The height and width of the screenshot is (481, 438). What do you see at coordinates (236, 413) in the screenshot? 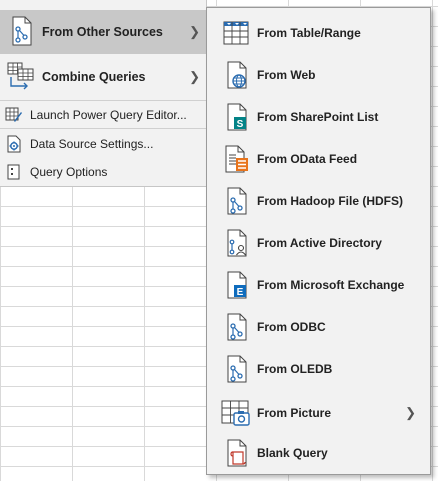
I see `picture-icon` at bounding box center [236, 413].